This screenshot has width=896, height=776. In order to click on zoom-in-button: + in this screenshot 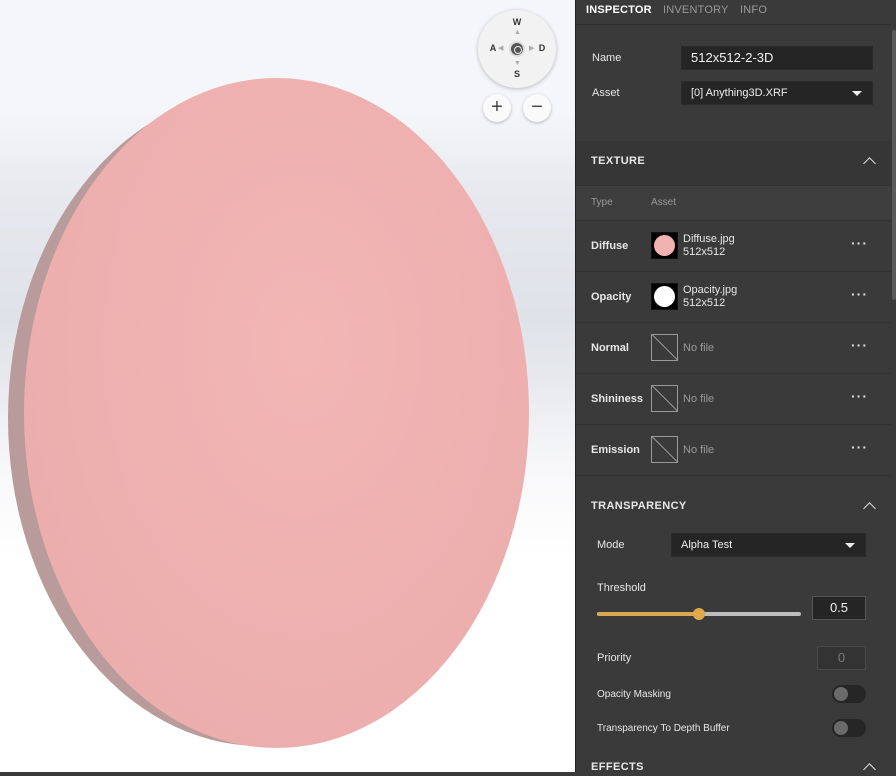, I will do `click(497, 108)`.